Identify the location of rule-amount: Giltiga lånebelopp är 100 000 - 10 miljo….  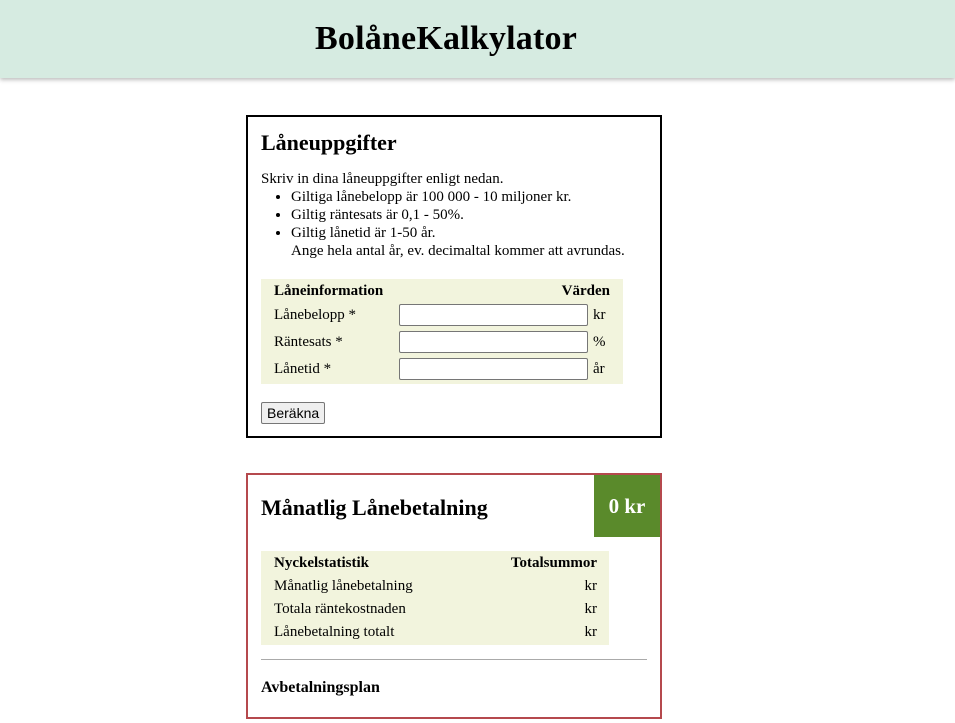
(471, 197).